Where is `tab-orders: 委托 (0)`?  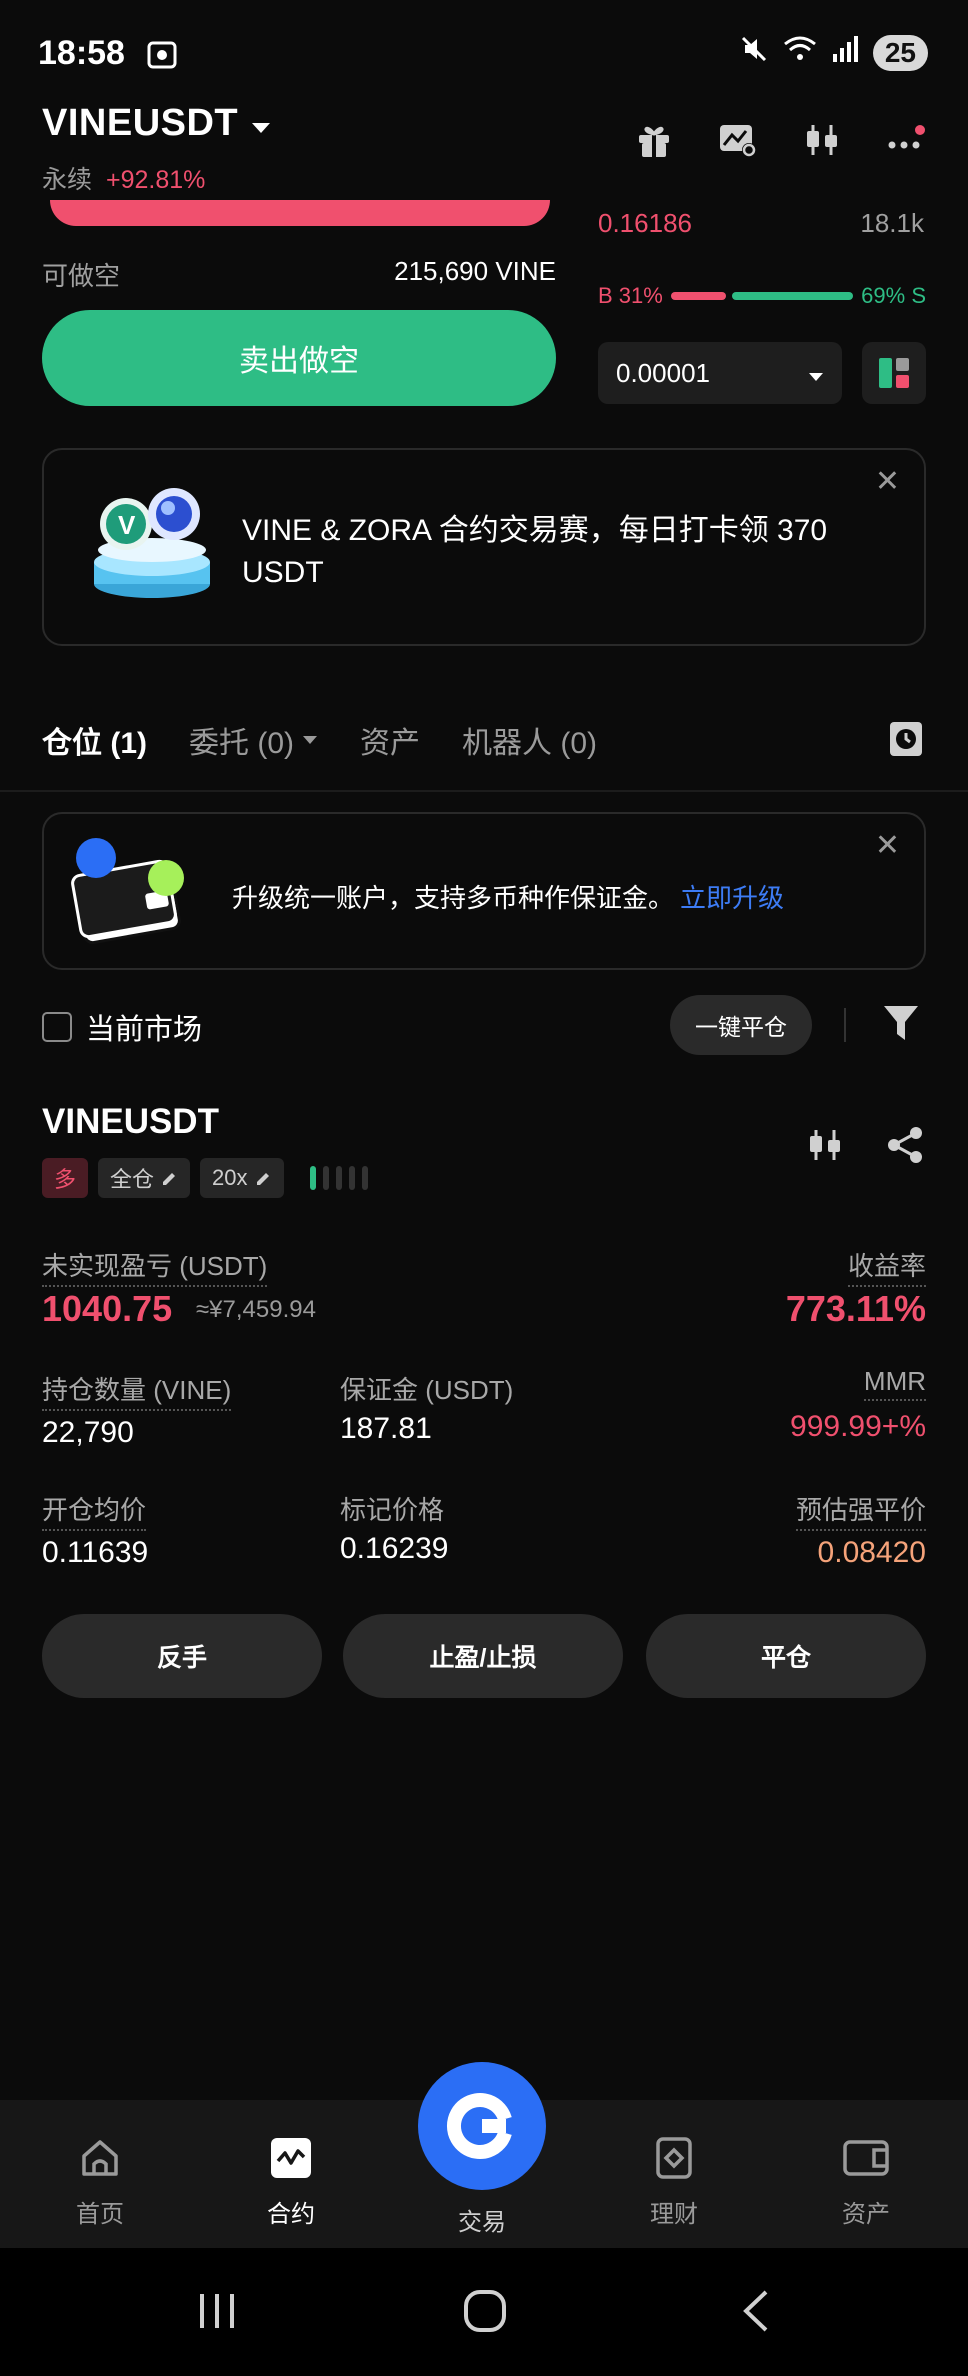 tab-orders: 委托 (0) is located at coordinates (253, 740).